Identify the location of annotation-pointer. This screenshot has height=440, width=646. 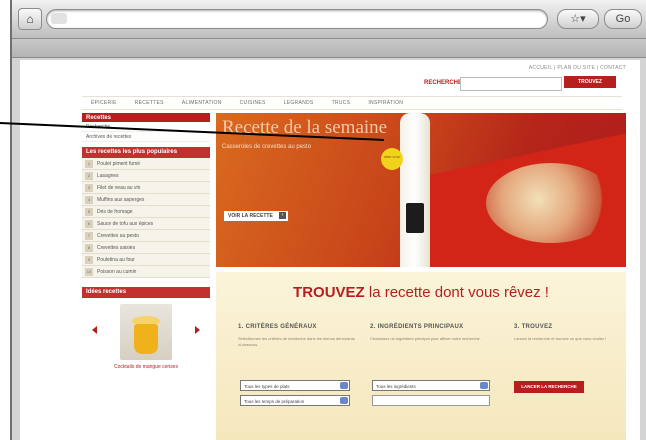
(192, 131).